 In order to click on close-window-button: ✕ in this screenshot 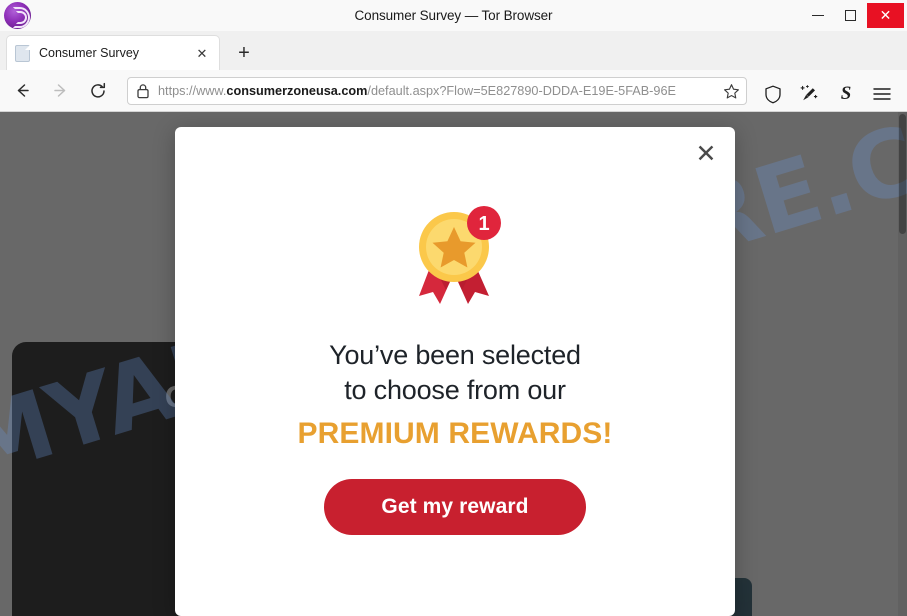, I will do `click(885, 15)`.